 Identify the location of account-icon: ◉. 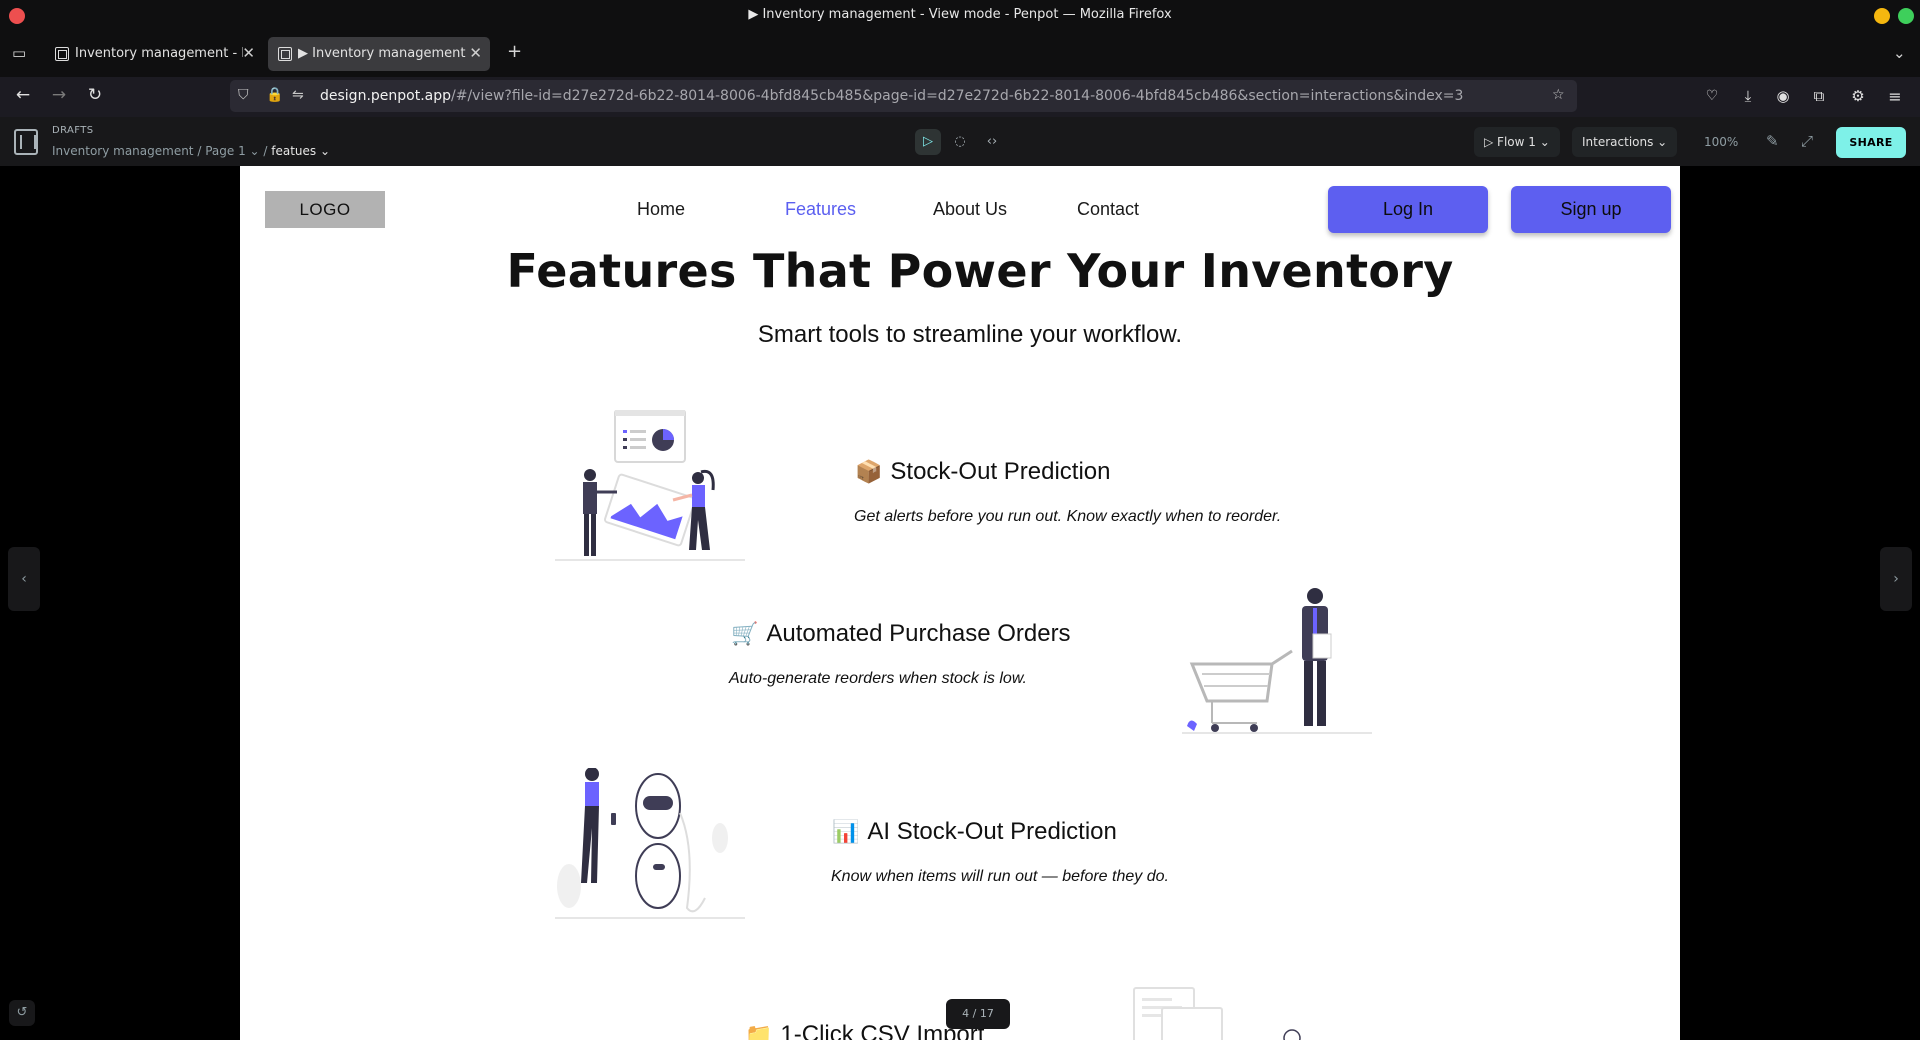
(1783, 96).